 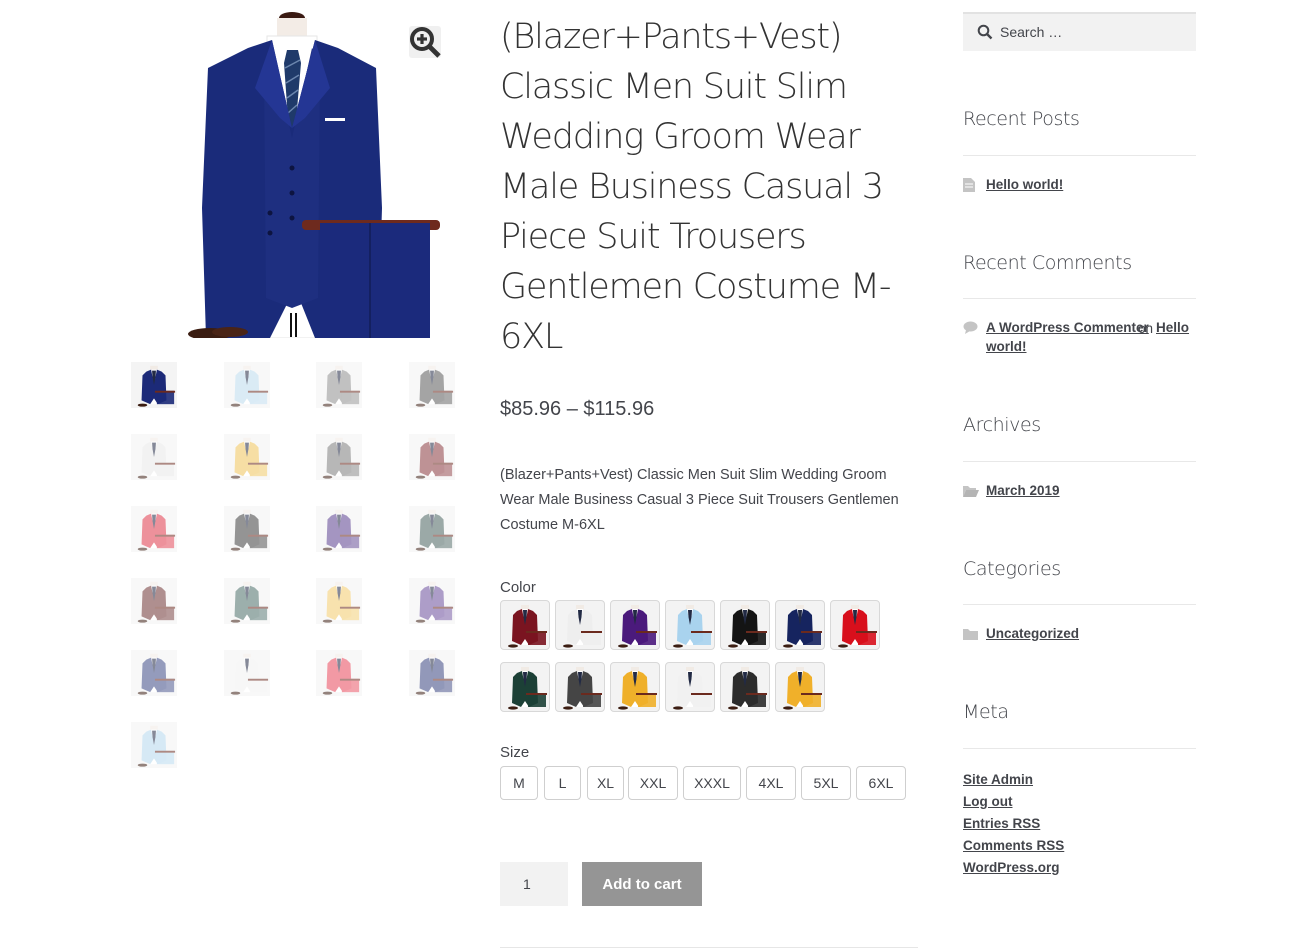 What do you see at coordinates (1013, 845) in the screenshot?
I see `meta-comments-rss-link: Comments RSS` at bounding box center [1013, 845].